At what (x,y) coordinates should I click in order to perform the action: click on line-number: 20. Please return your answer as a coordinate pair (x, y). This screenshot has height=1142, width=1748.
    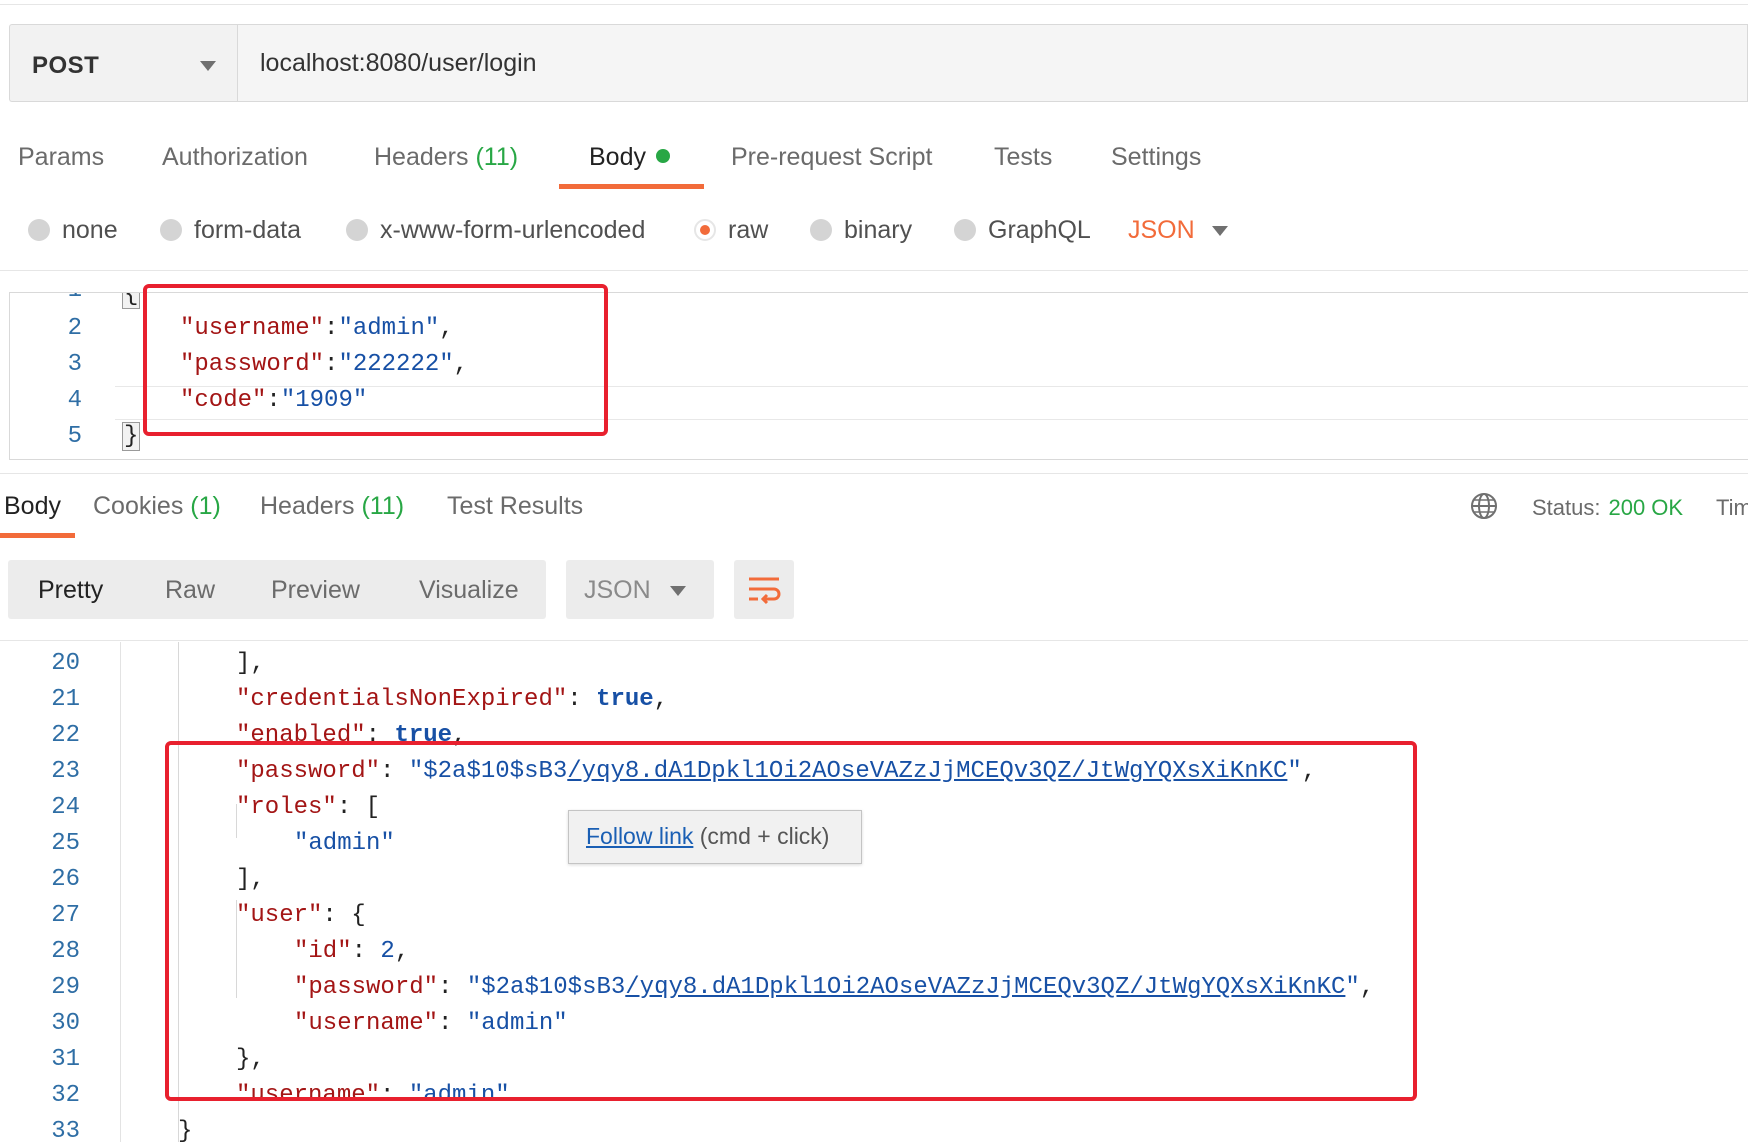
    Looking at the image, I should click on (65, 663).